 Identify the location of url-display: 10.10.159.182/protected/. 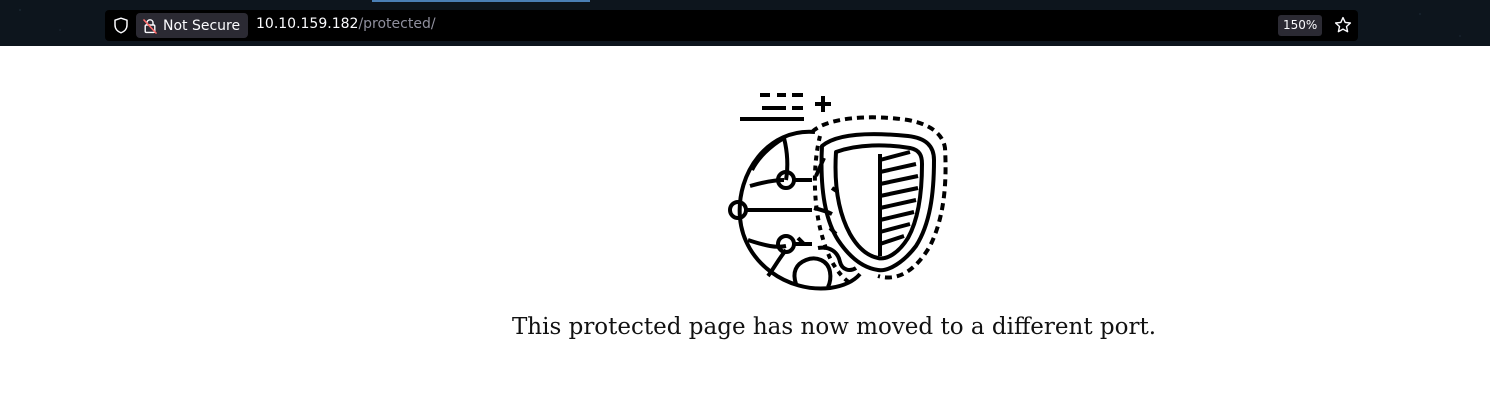
(346, 24).